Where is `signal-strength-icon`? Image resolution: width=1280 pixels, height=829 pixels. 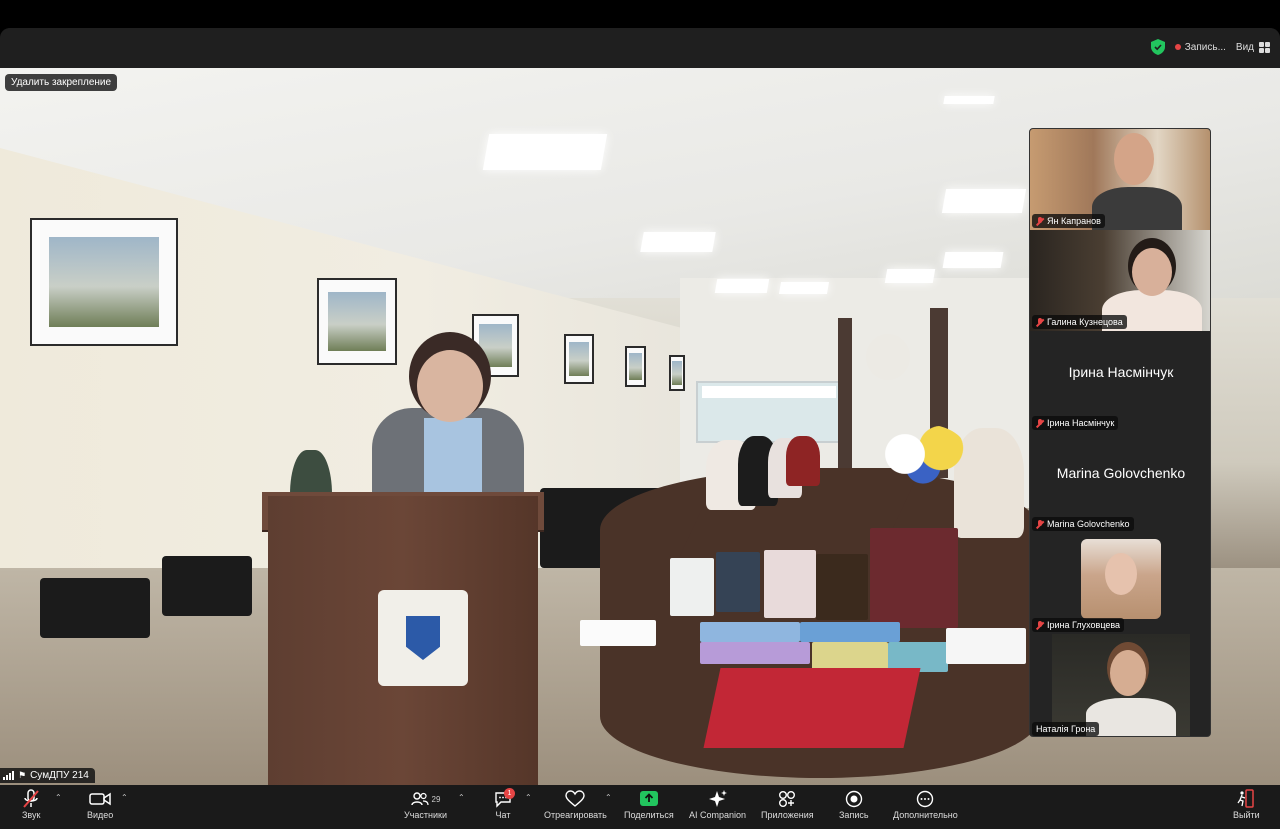 signal-strength-icon is located at coordinates (8, 775).